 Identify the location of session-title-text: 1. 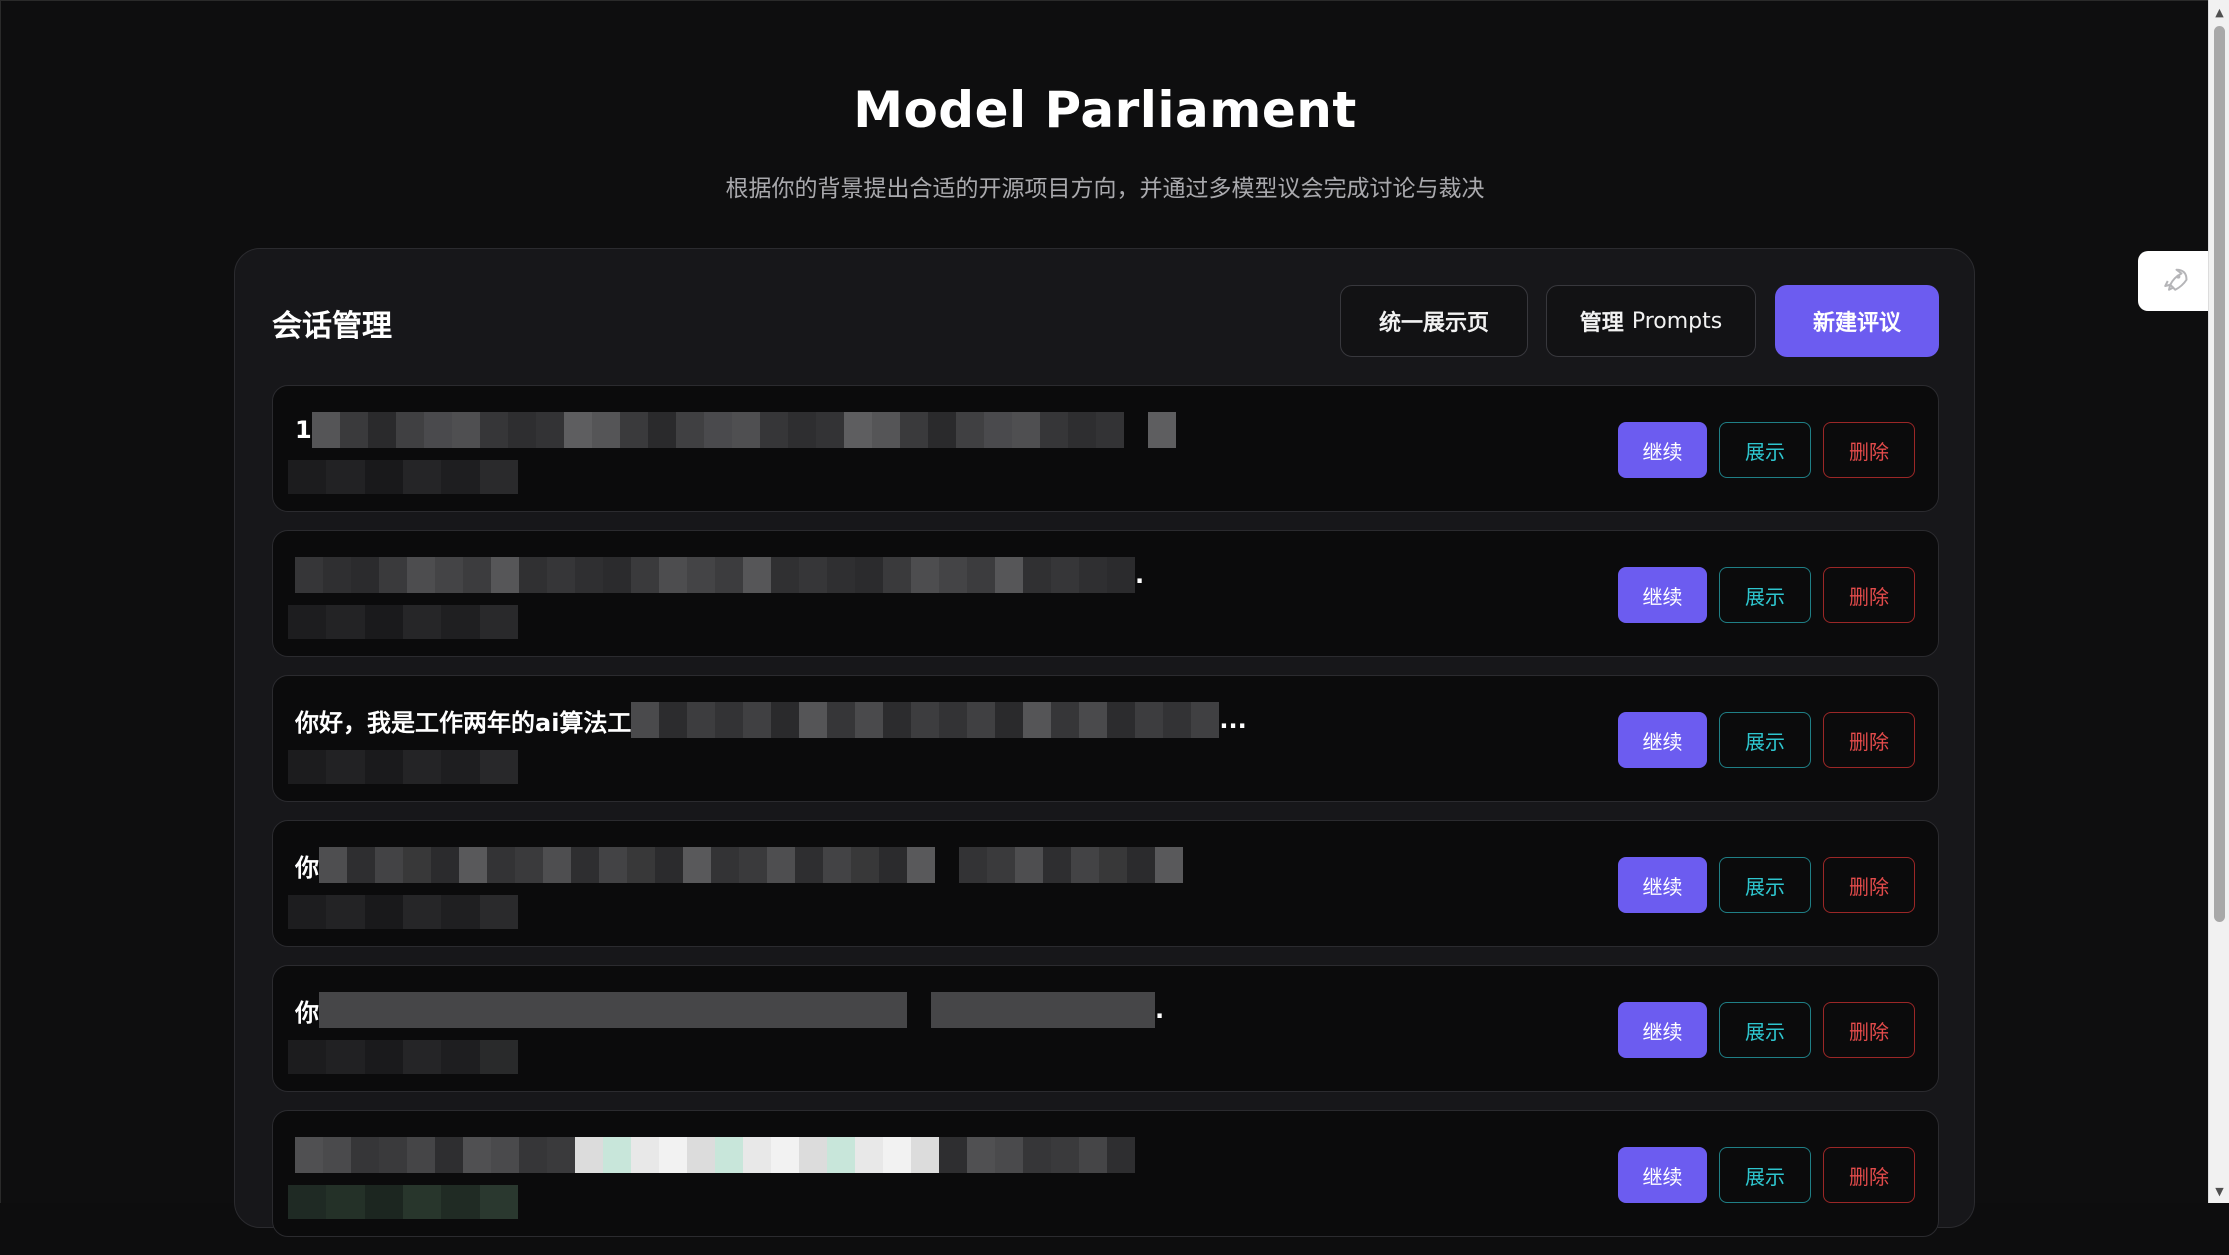
(303, 430).